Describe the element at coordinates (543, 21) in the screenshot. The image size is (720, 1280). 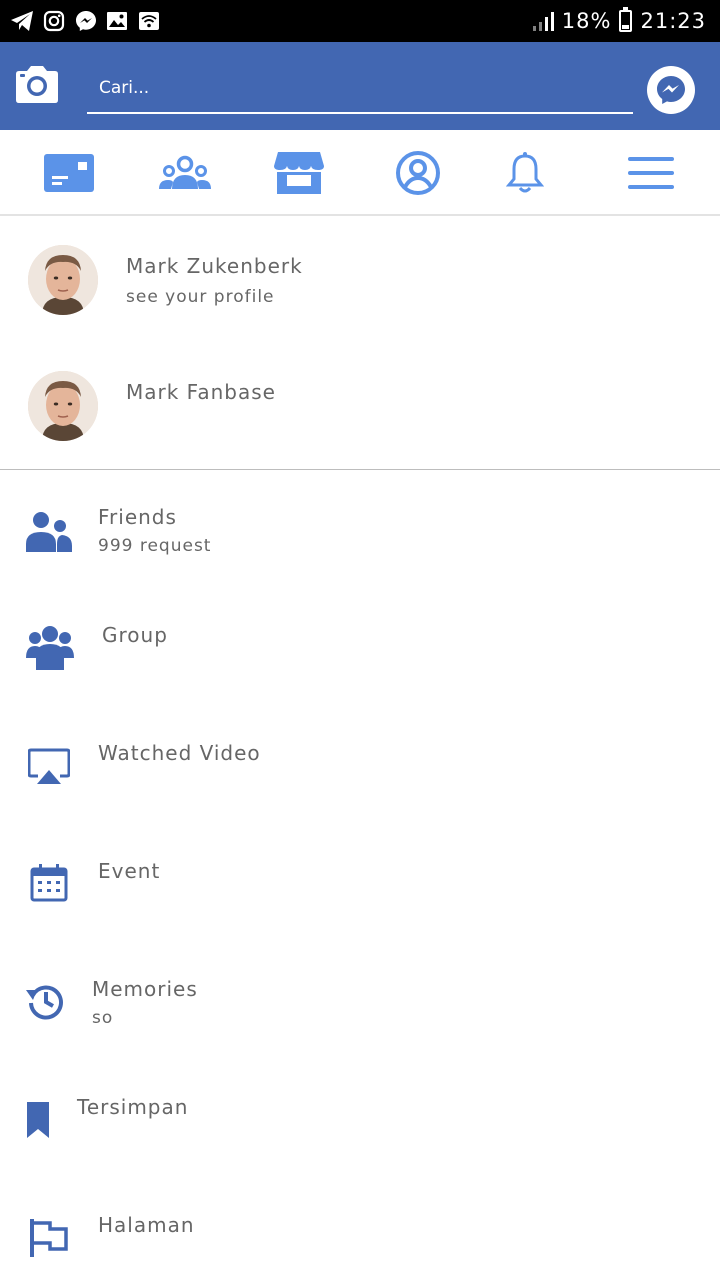
I see `signal-icon` at that location.